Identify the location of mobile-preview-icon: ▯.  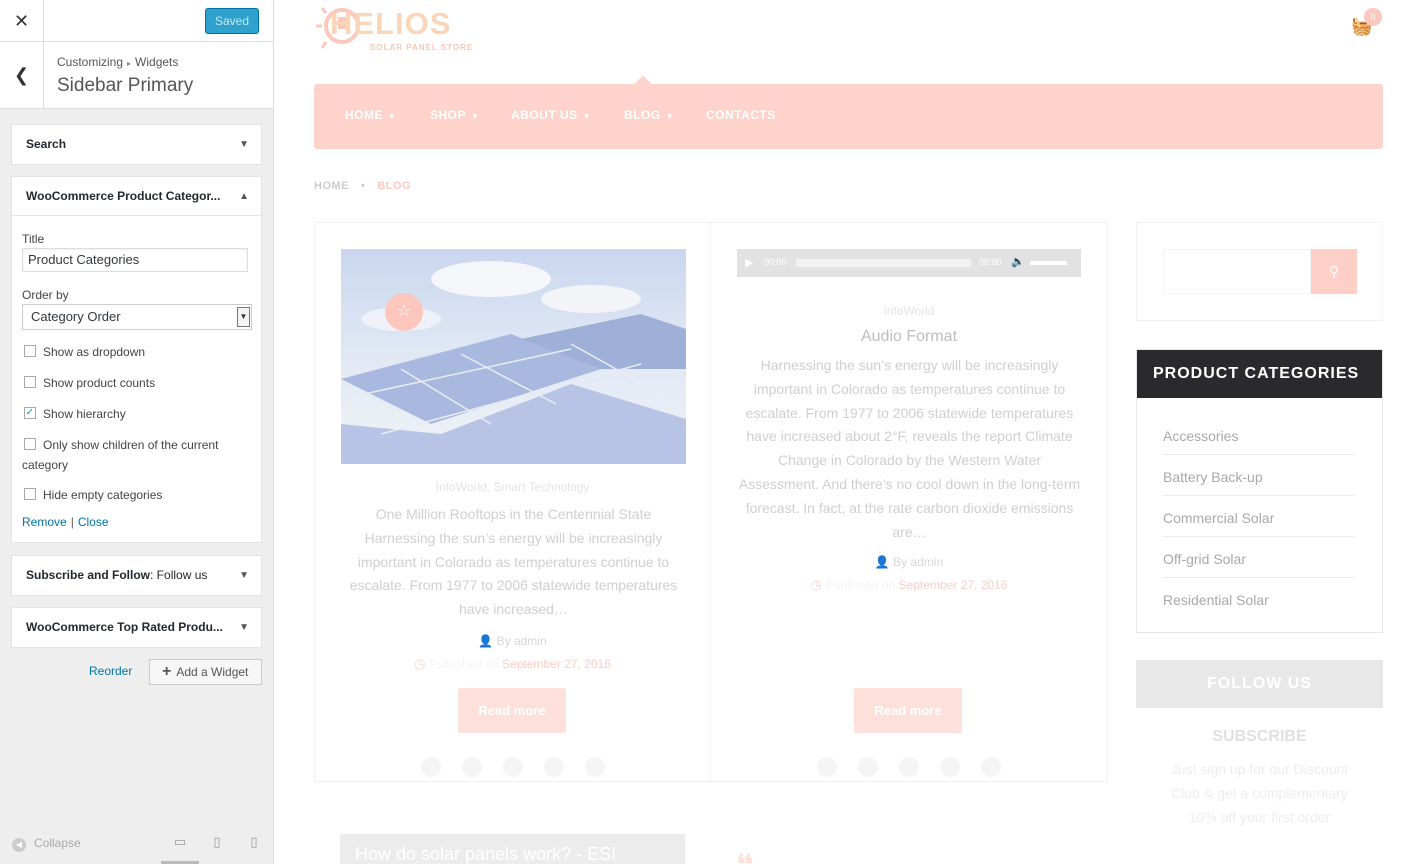
(254, 842).